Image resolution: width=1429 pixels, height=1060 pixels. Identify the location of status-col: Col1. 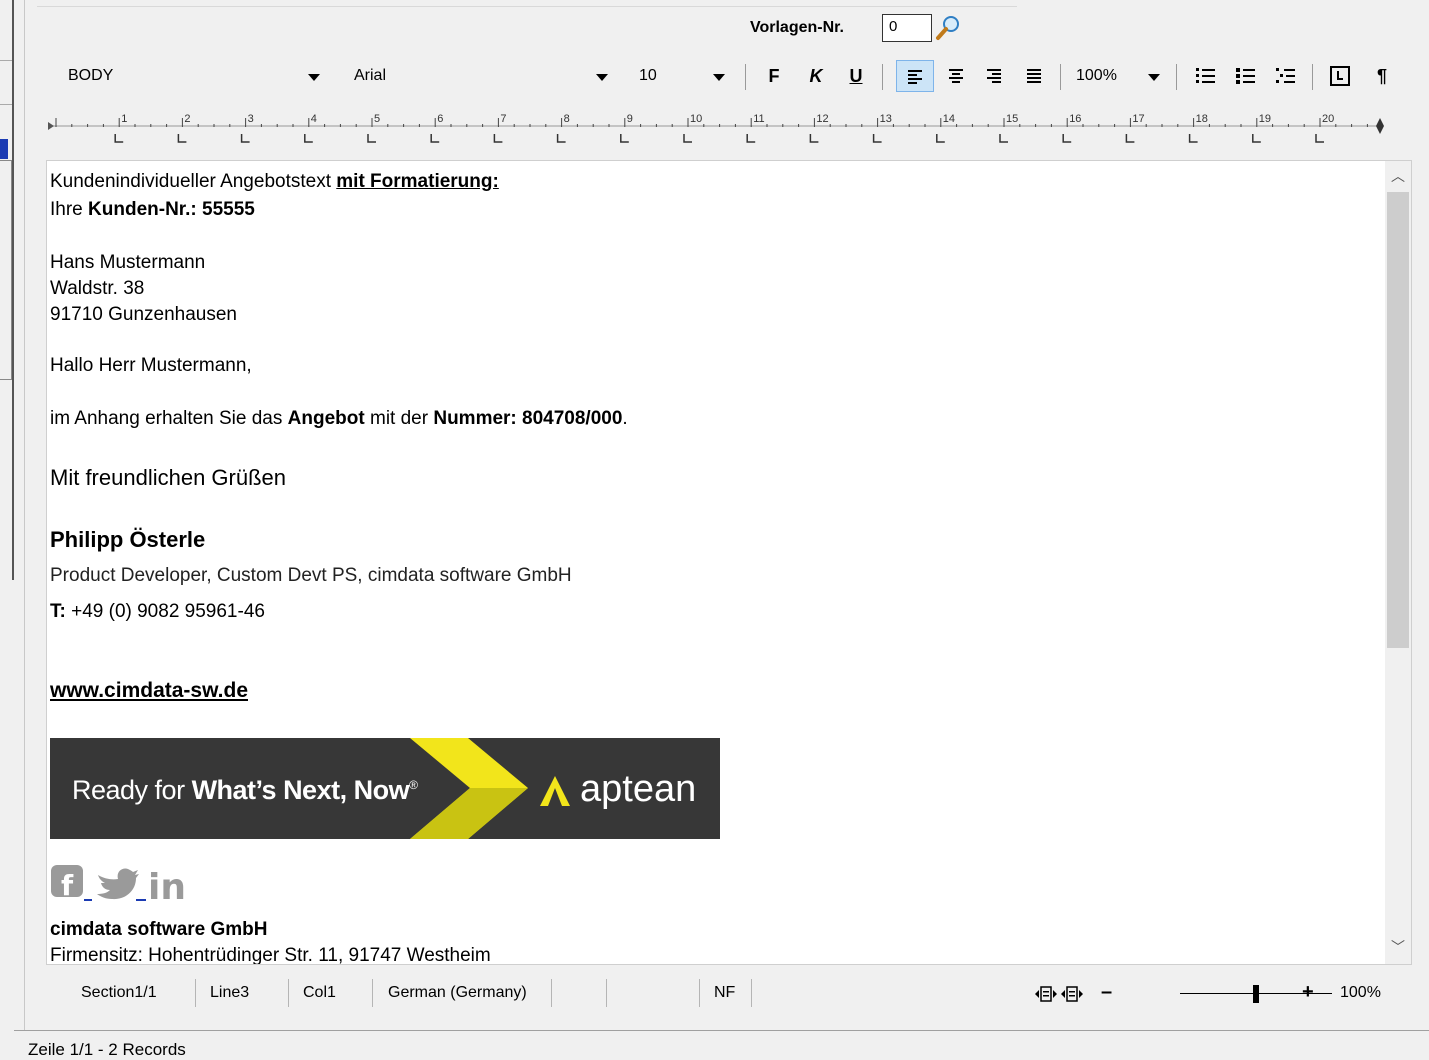
(319, 992).